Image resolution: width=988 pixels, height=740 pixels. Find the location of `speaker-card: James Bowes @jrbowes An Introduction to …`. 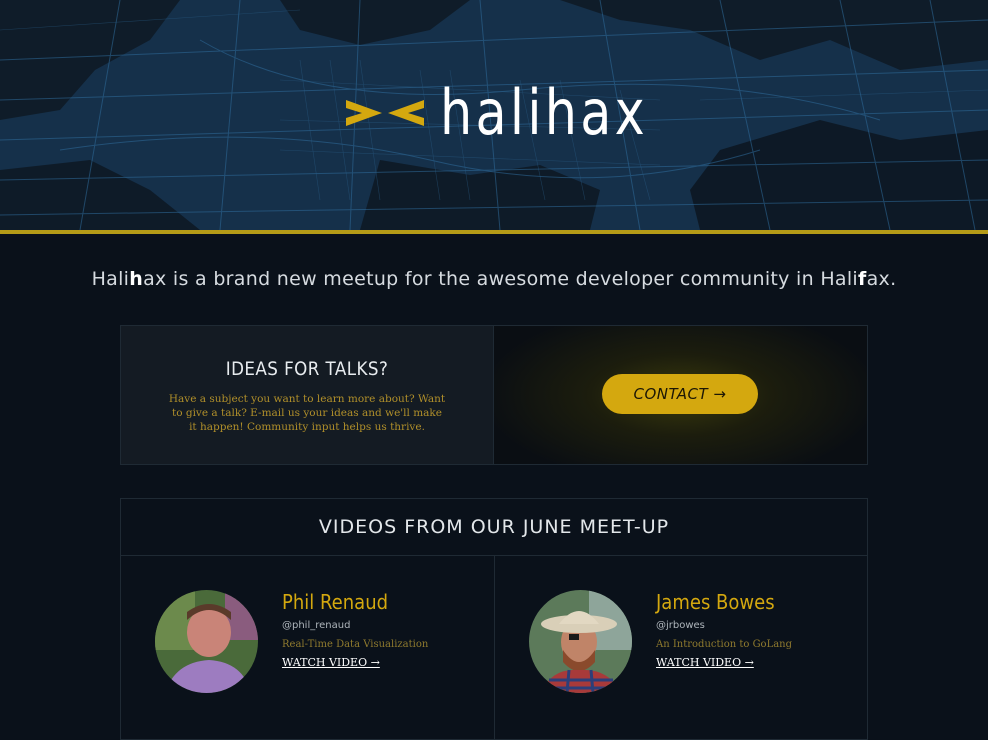

speaker-card: James Bowes @jrbowes An Introduction to … is located at coordinates (680, 648).